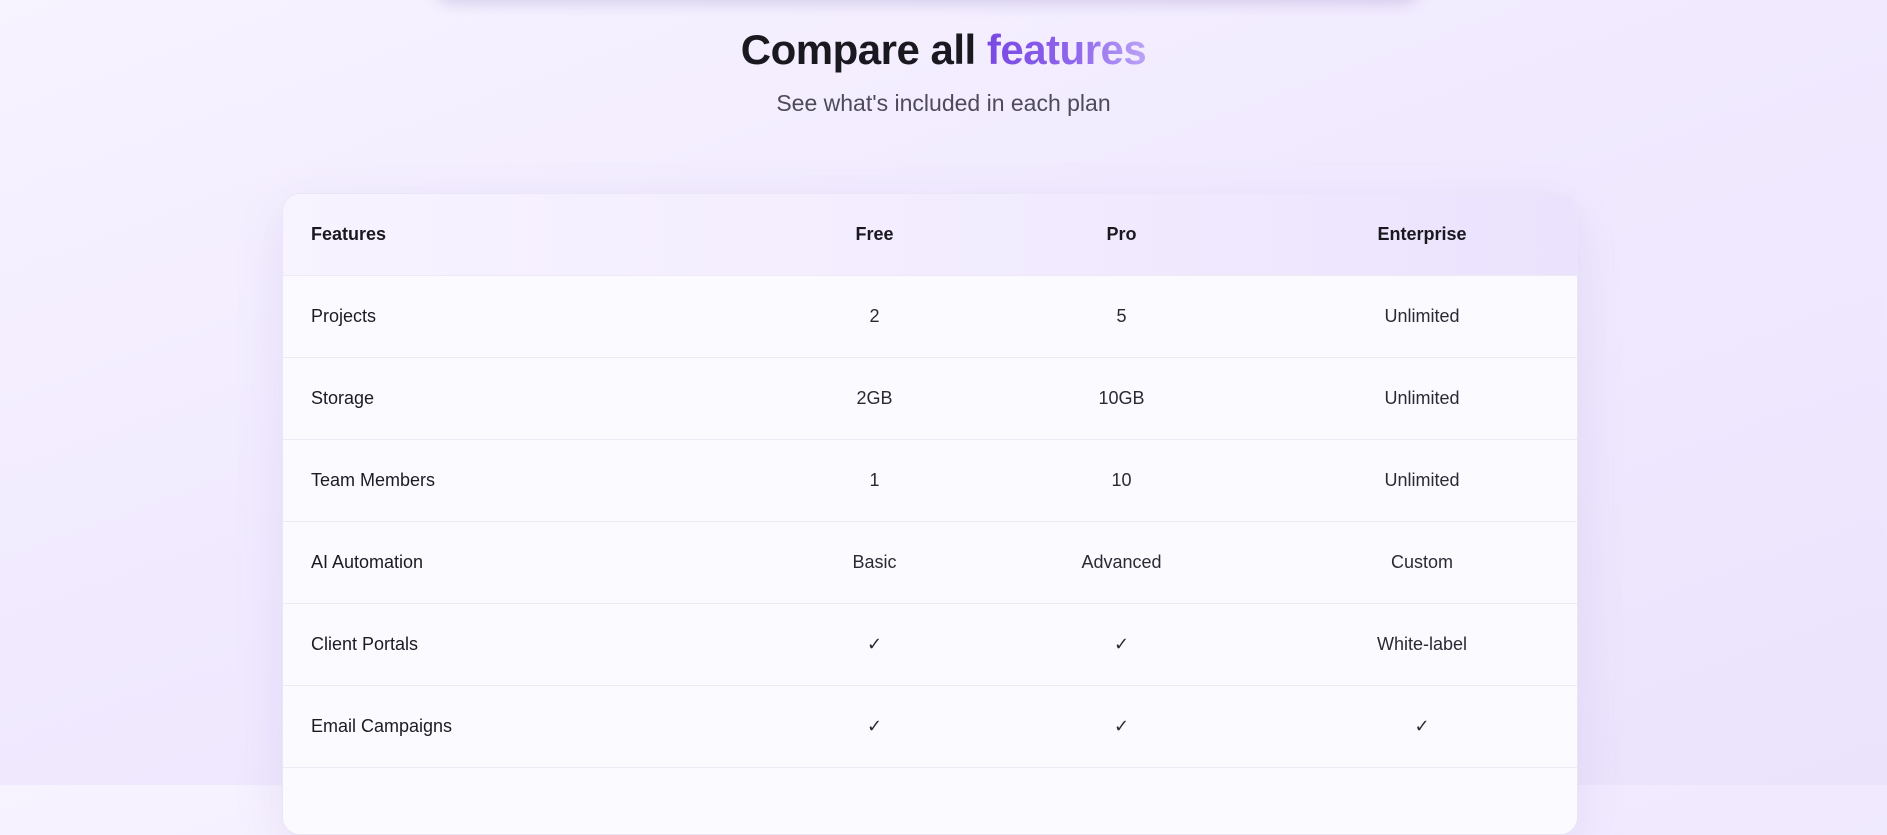  What do you see at coordinates (1421, 562) in the screenshot?
I see `enterprise-value: Custom` at bounding box center [1421, 562].